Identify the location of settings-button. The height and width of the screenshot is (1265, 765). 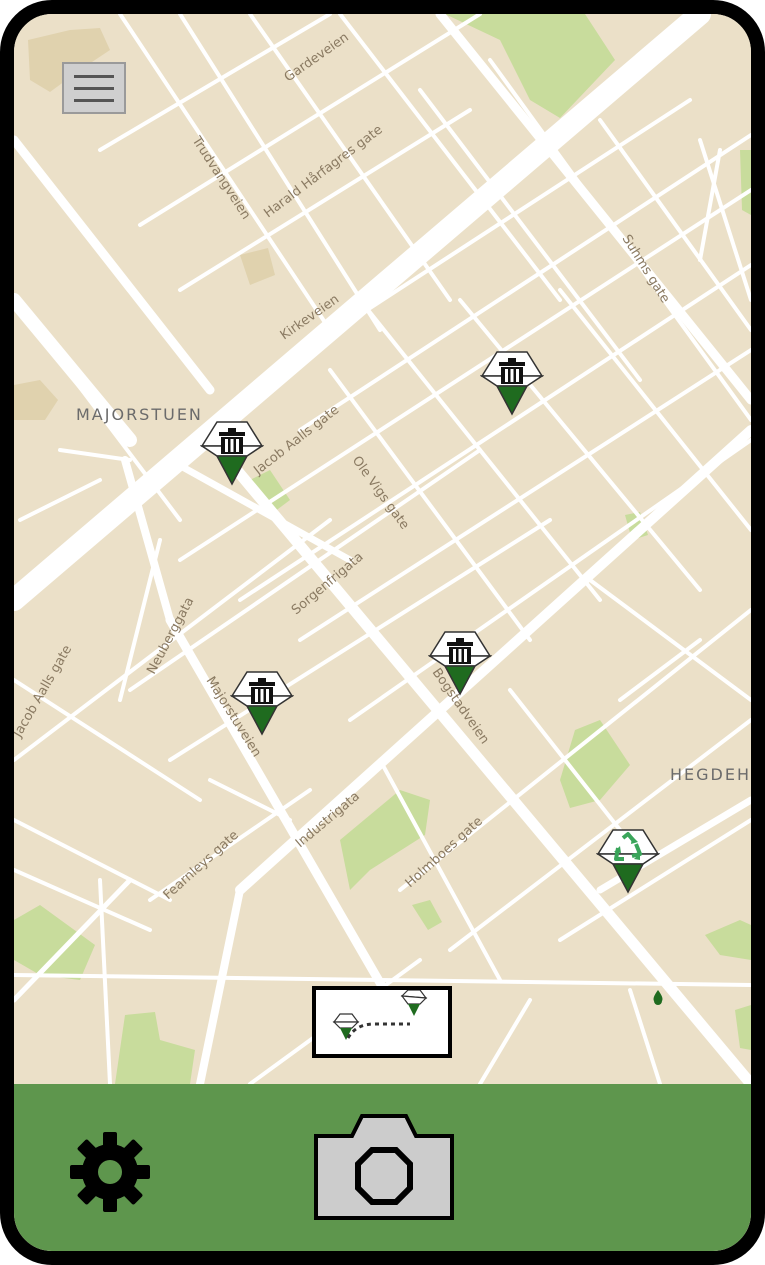
(110, 1172).